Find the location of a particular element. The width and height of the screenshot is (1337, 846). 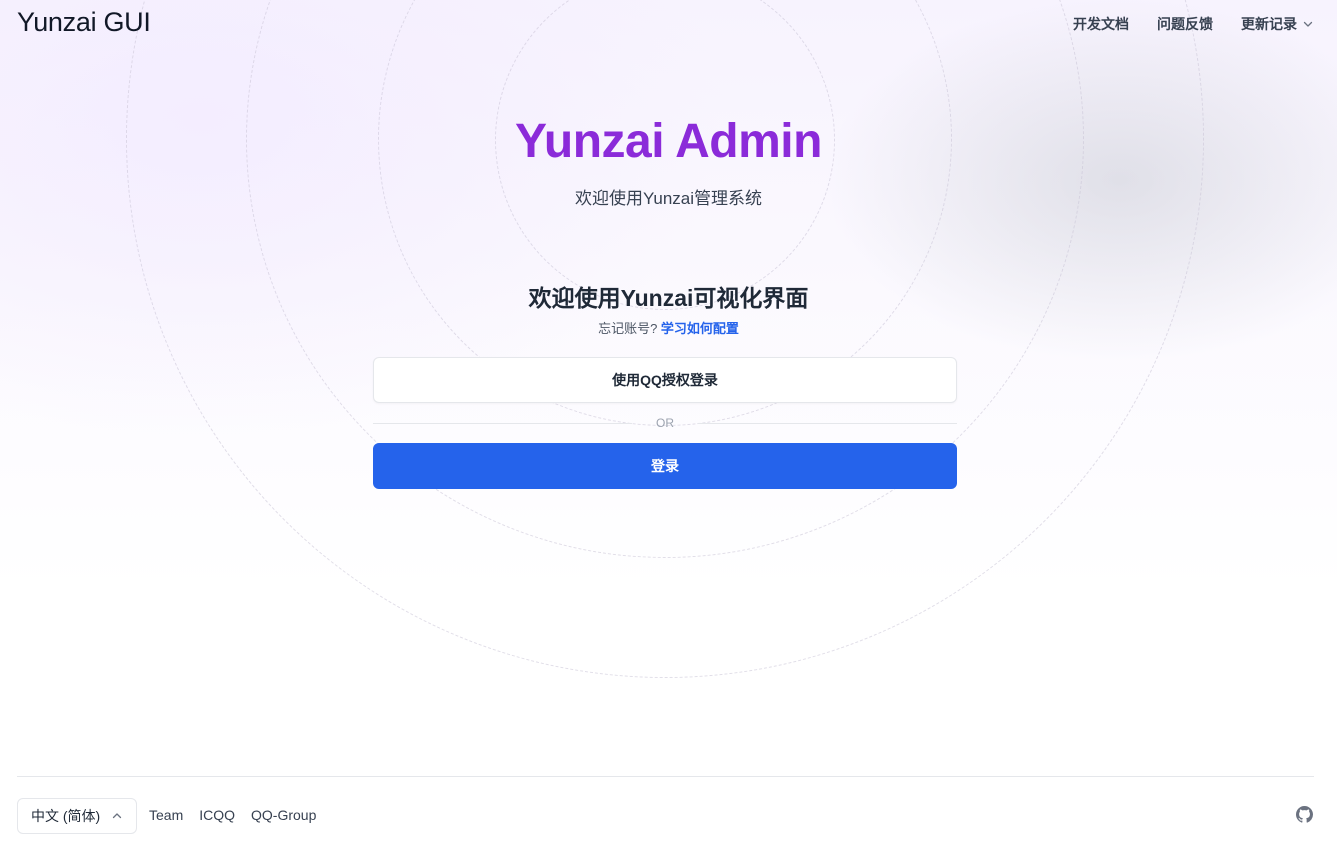

login-button: 登录 is located at coordinates (665, 466).